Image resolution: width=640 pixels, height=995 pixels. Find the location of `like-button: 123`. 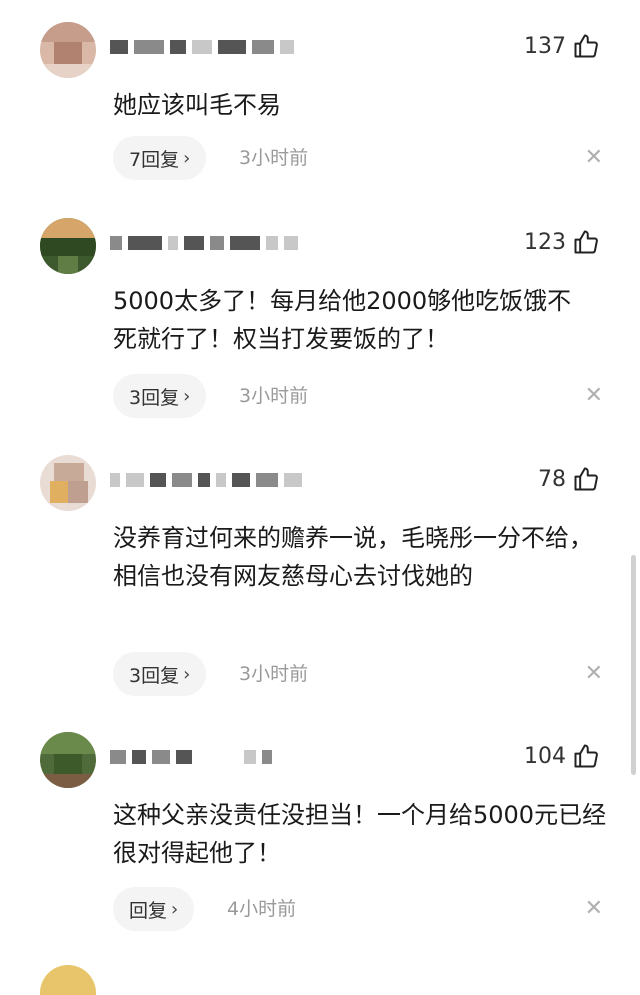

like-button: 123 is located at coordinates (562, 242).